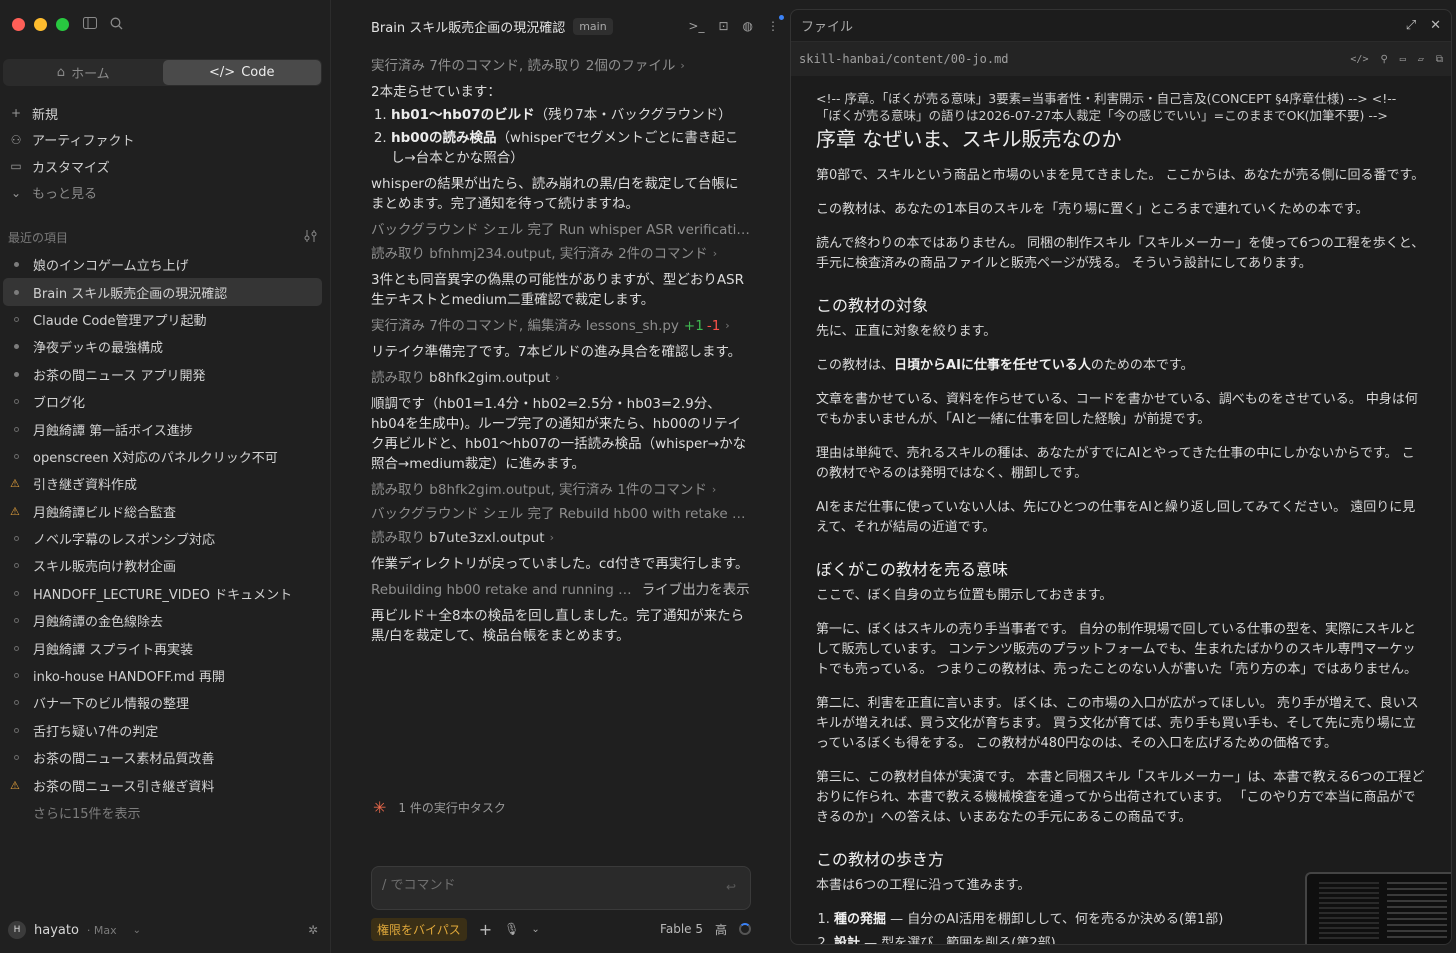 This screenshot has width=1456, height=953. Describe the element at coordinates (1411, 25) in the screenshot. I see `expand-icon: ⤢` at that location.